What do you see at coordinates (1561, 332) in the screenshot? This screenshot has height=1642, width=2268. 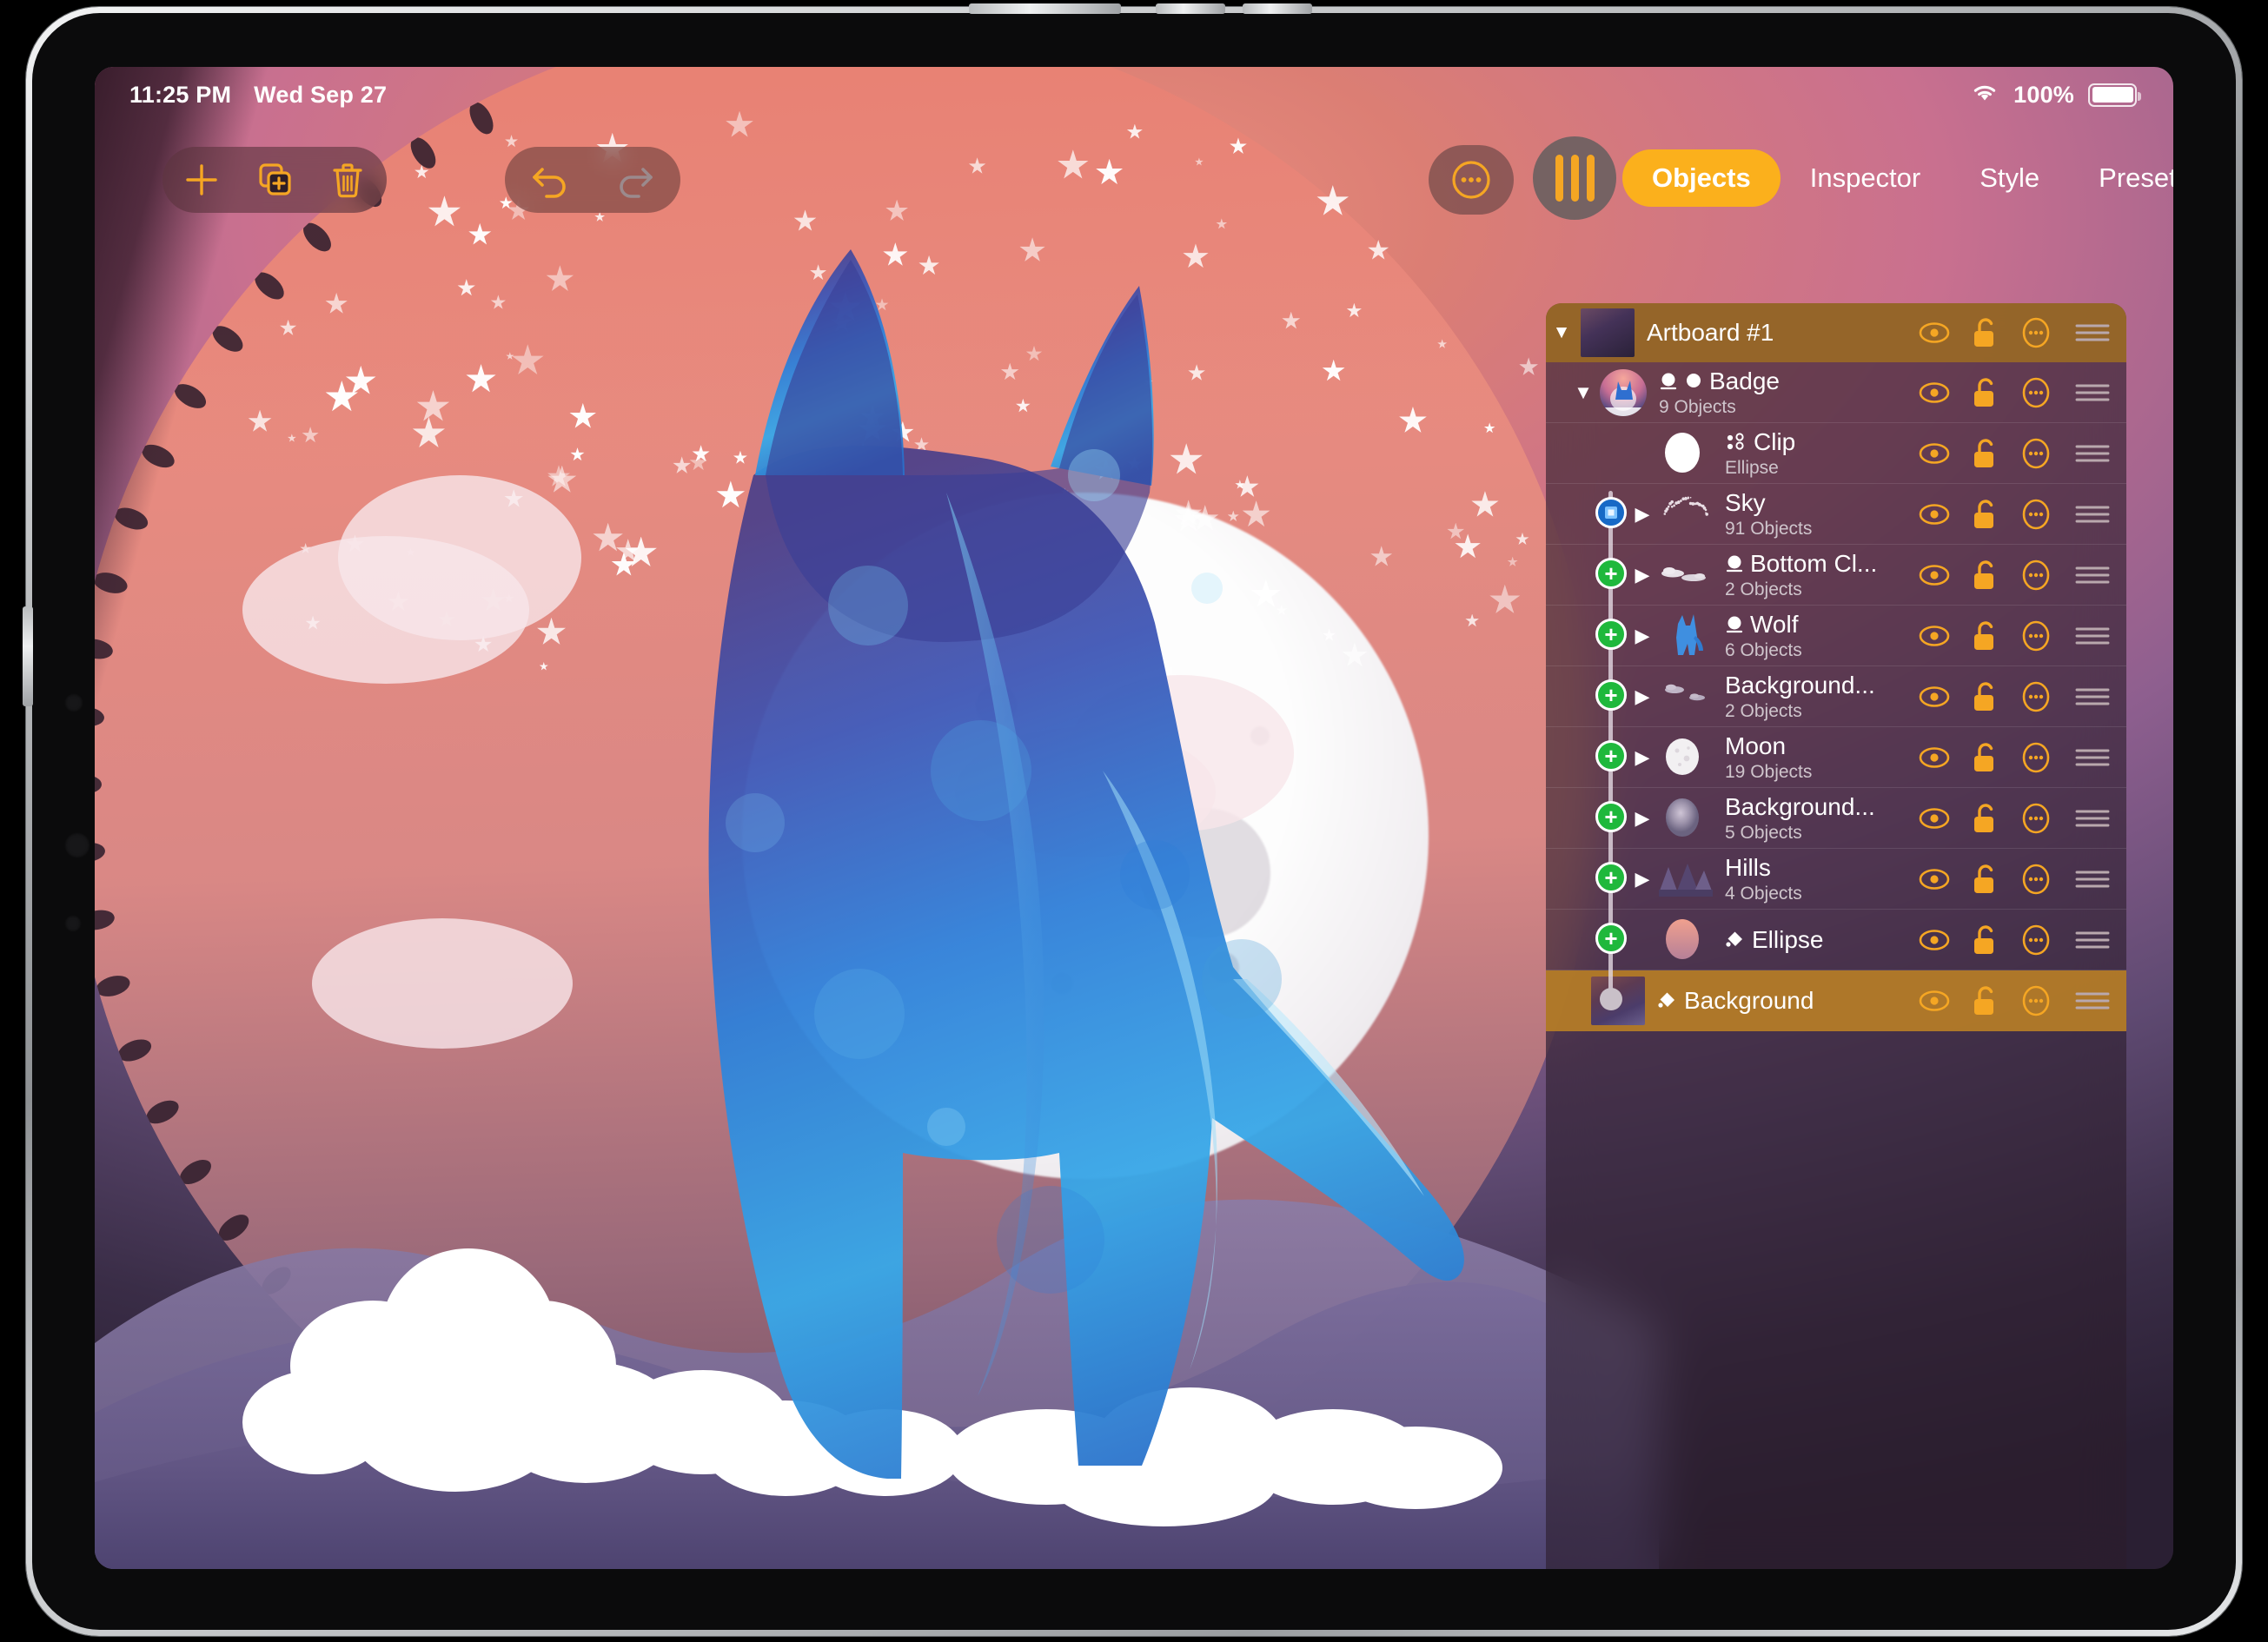 I see `artboard-disclosure-triangle: ▼` at bounding box center [1561, 332].